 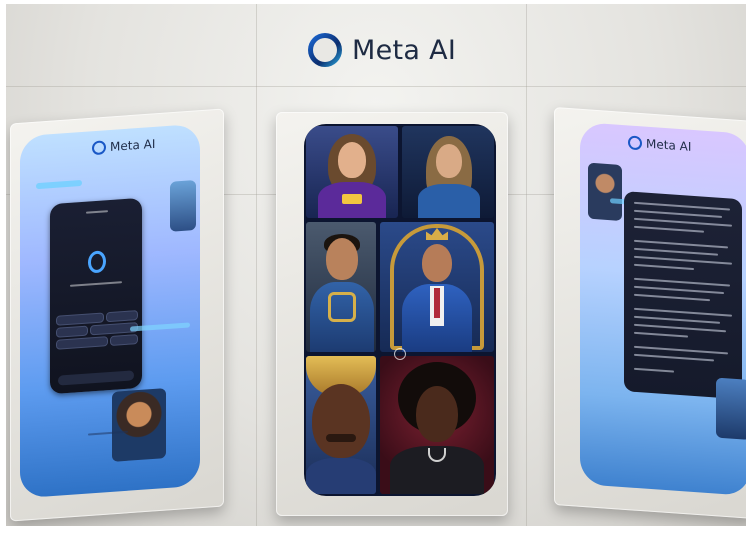 I want to click on accent-bar, so click(x=59, y=184).